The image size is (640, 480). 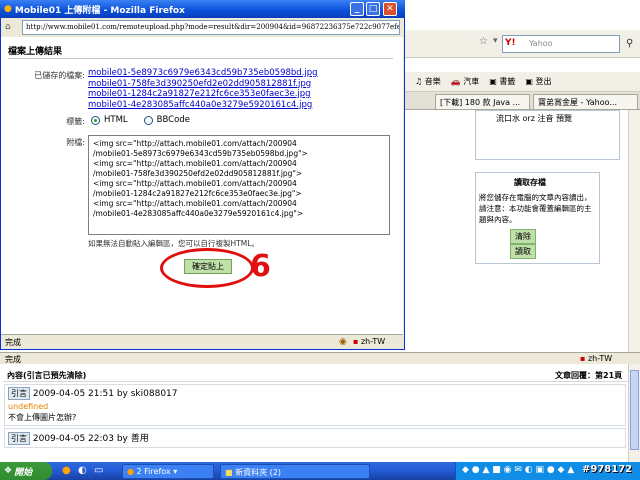 What do you see at coordinates (13, 359) in the screenshot?
I see `browser-status-text: 完成` at bounding box center [13, 359].